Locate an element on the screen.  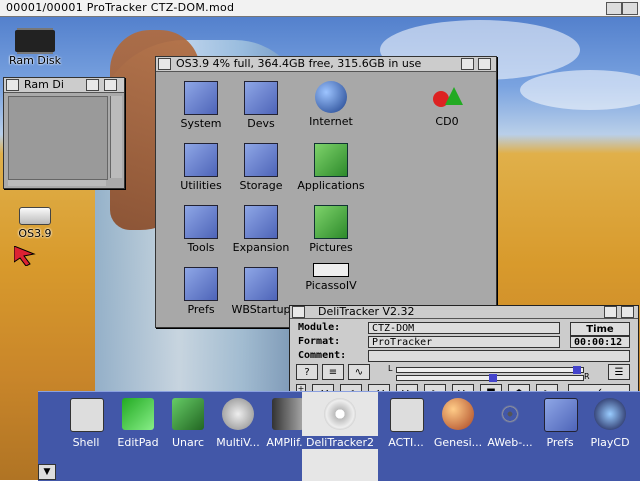
window-title: DeliTracker V2.32 is located at coordinates (366, 311).